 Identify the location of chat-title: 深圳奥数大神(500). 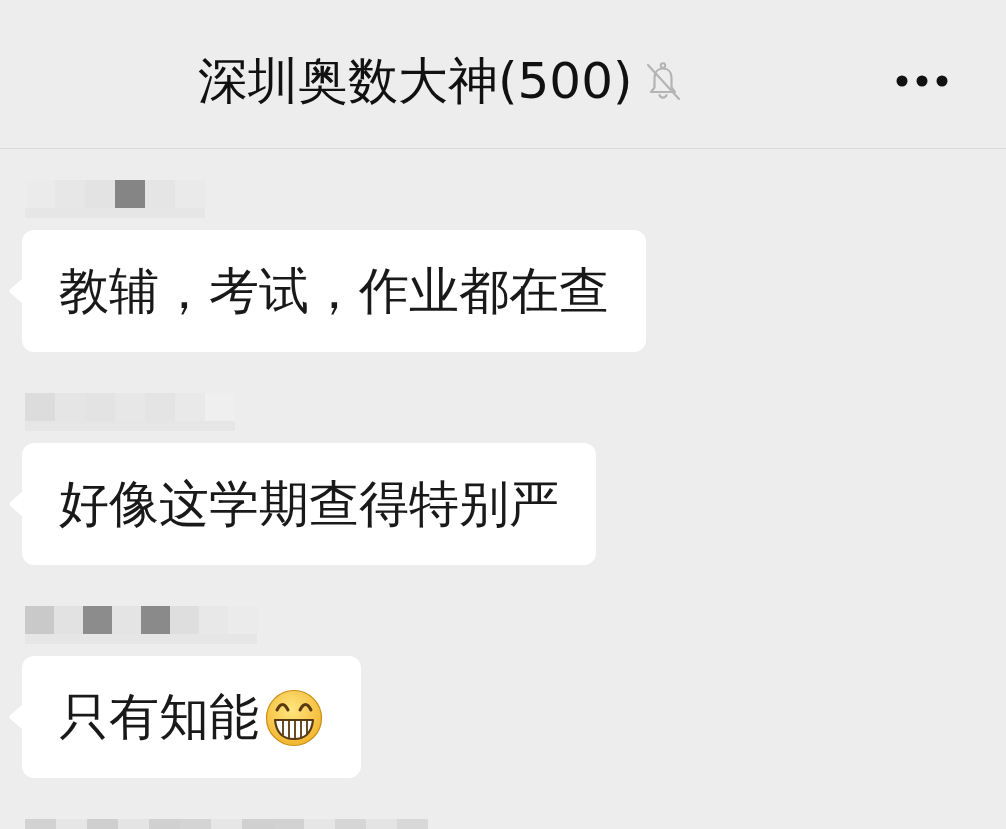
(415, 81).